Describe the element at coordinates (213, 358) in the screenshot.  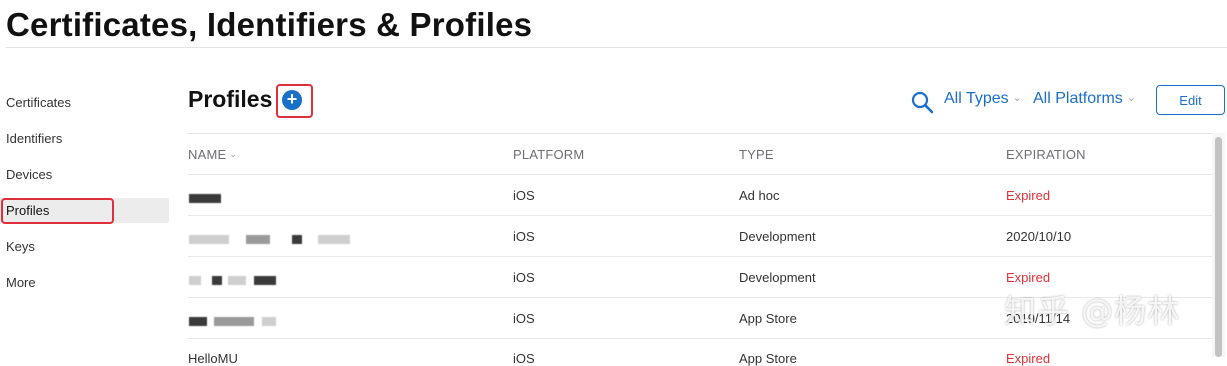
I see `cell-name: HelloMU` at that location.